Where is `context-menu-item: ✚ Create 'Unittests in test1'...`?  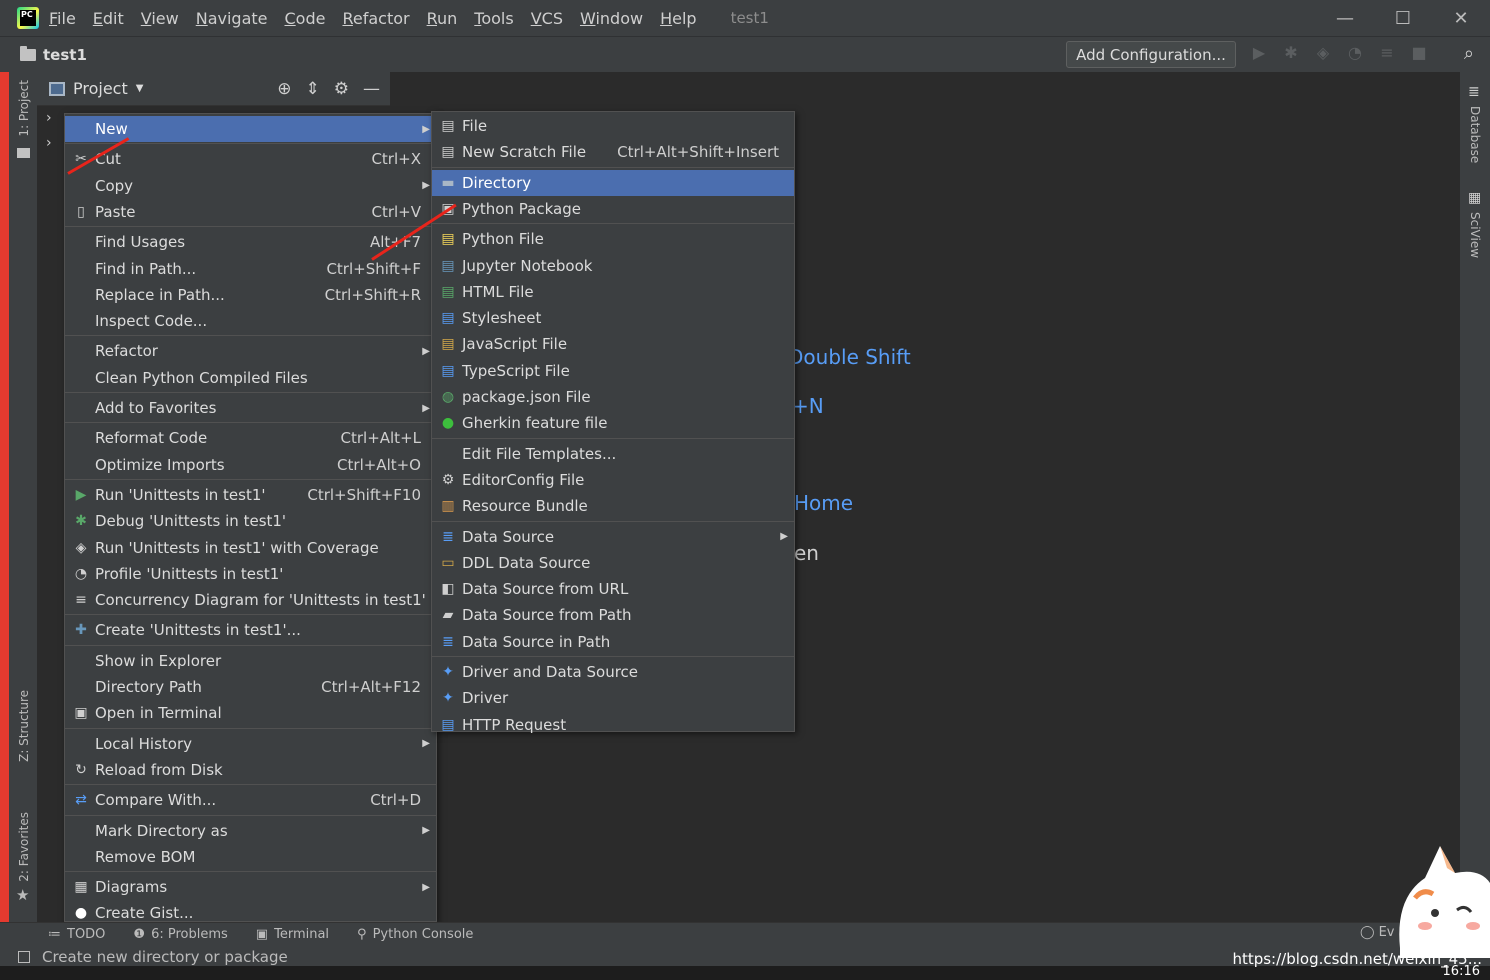
context-menu-item: ✚ Create 'Unittests in test1'... is located at coordinates (250, 630).